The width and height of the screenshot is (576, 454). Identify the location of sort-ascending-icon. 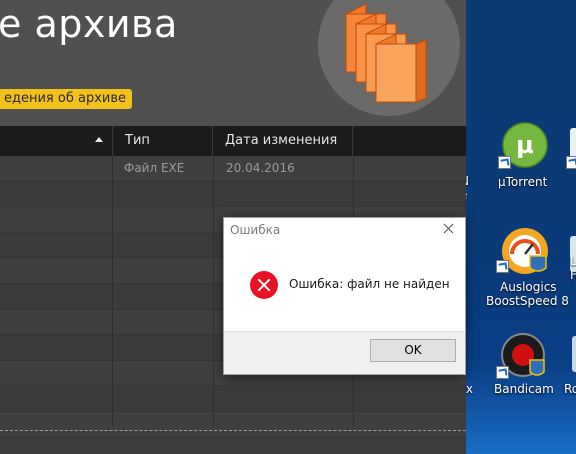
(99, 139).